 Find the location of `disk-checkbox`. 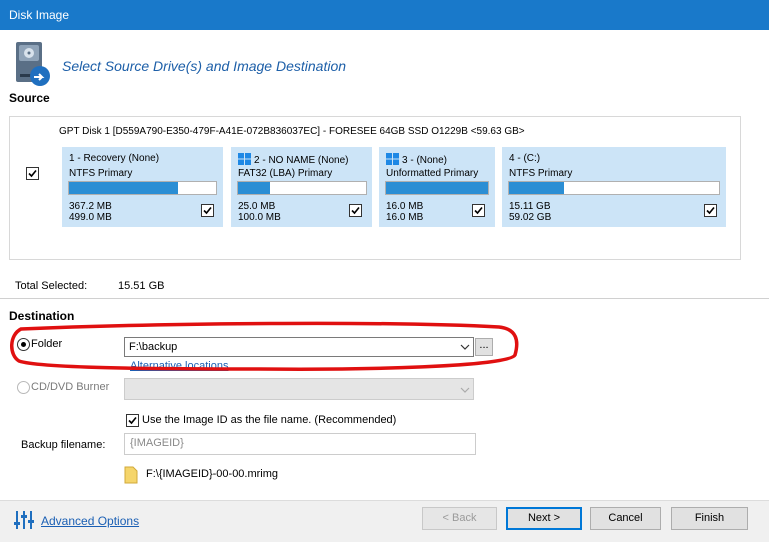

disk-checkbox is located at coordinates (32, 173).